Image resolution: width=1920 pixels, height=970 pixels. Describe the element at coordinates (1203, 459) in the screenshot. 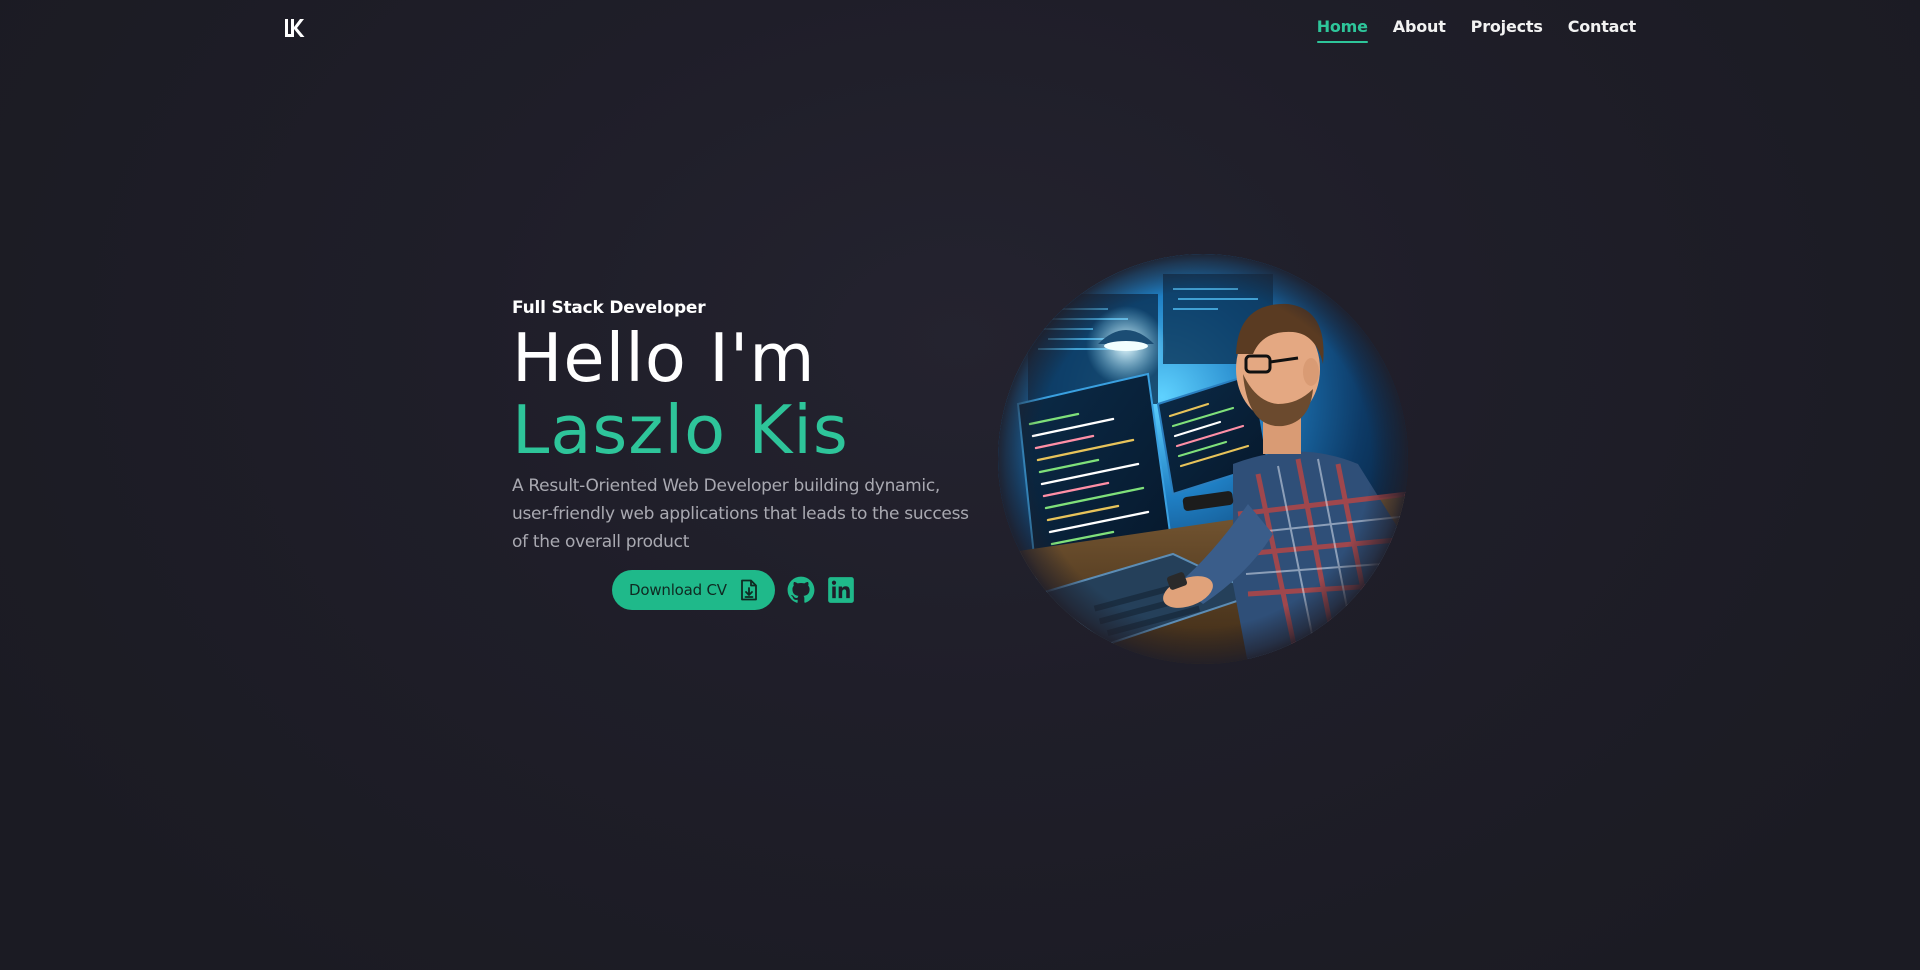

I see `developer-portrait-image` at that location.